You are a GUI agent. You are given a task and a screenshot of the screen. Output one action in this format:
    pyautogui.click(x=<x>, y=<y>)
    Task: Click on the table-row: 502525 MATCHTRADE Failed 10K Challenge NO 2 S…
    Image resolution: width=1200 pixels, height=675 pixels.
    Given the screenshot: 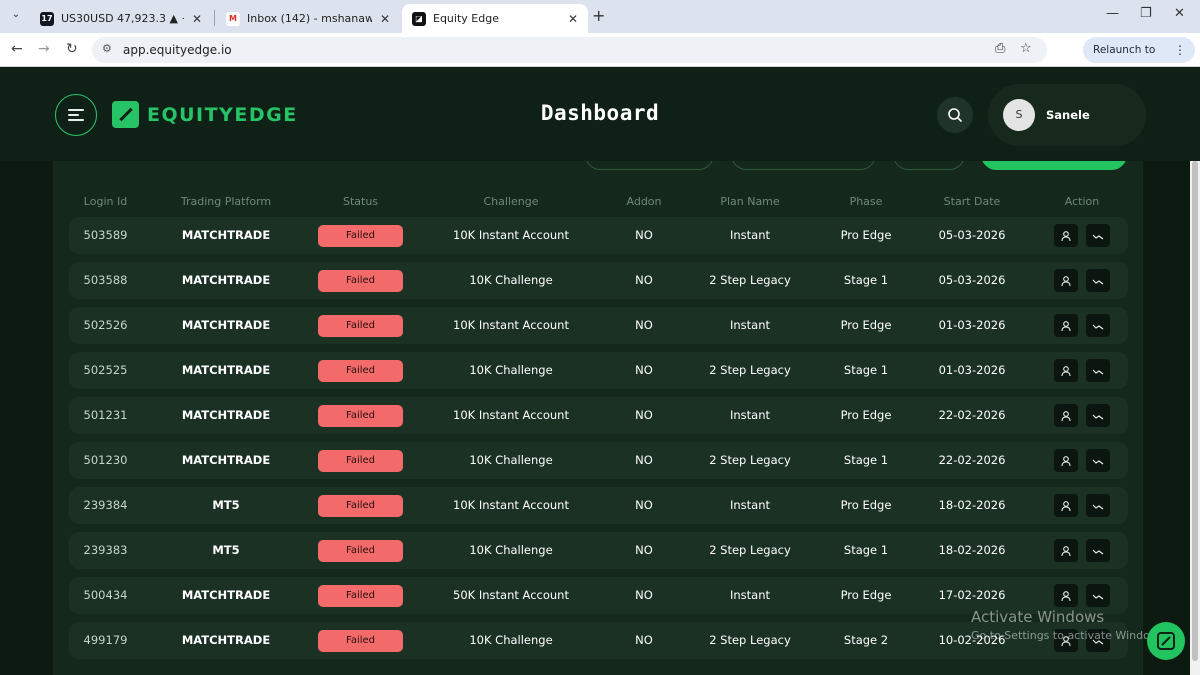 What is the action you would take?
    pyautogui.click(x=598, y=370)
    